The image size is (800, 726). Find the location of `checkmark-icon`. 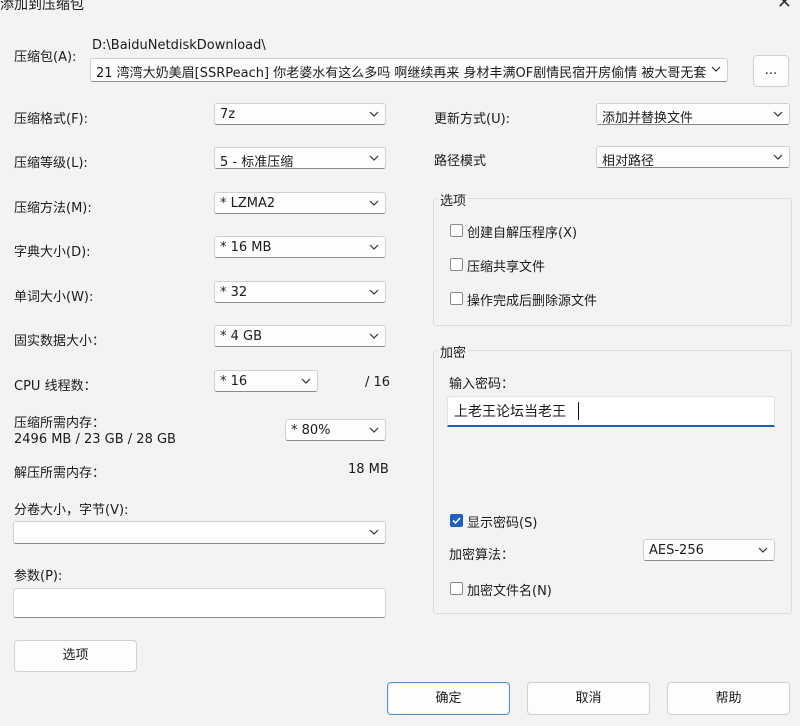

checkmark-icon is located at coordinates (456, 521).